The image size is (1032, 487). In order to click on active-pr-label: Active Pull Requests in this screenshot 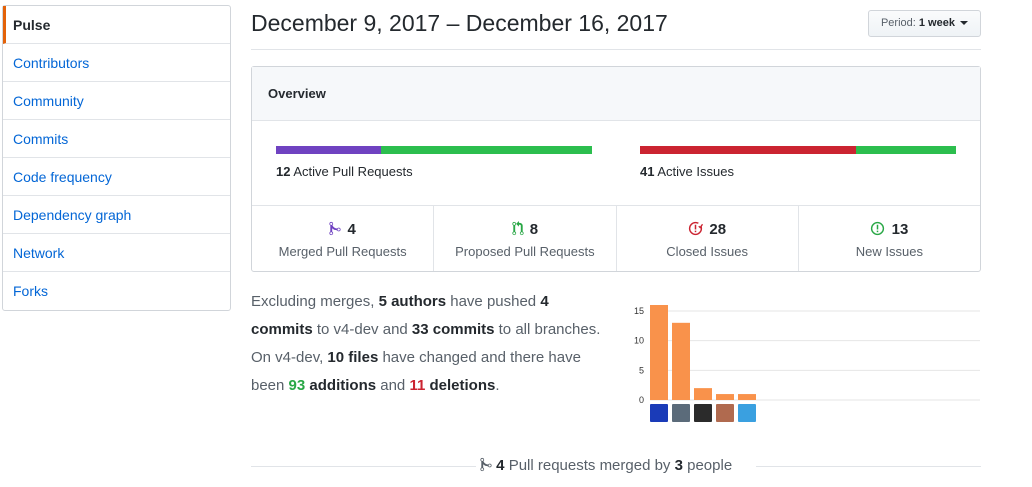, I will do `click(353, 171)`.